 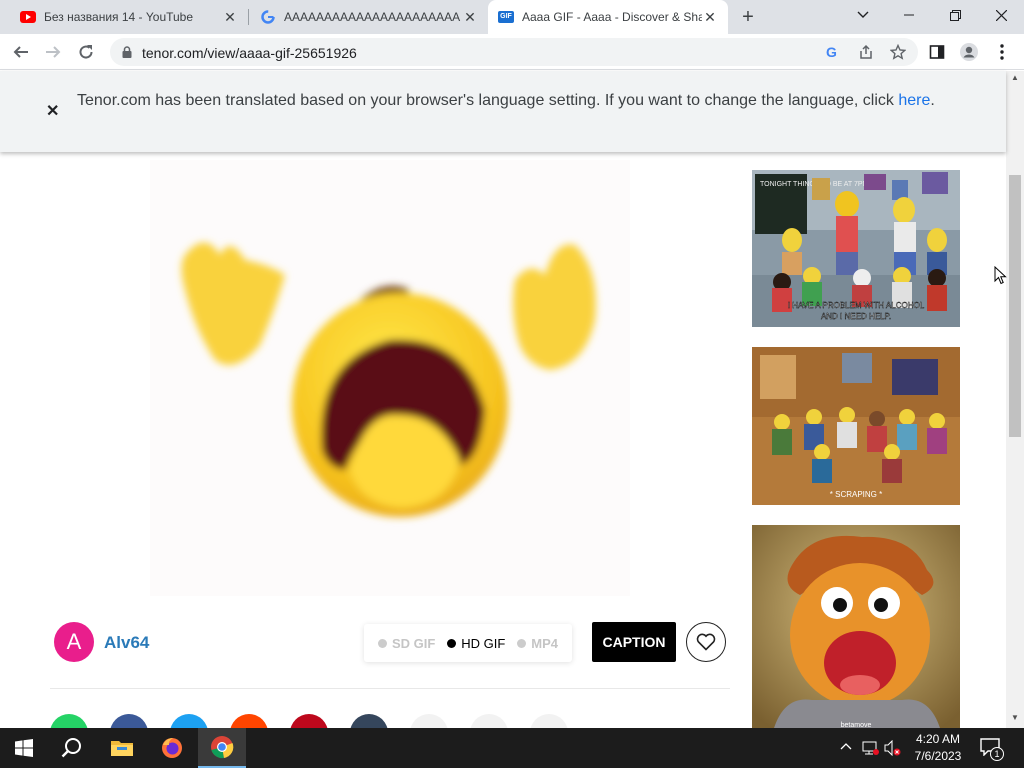 I want to click on related-gif-thumbnail: * SCRAPING *, so click(x=856, y=426).